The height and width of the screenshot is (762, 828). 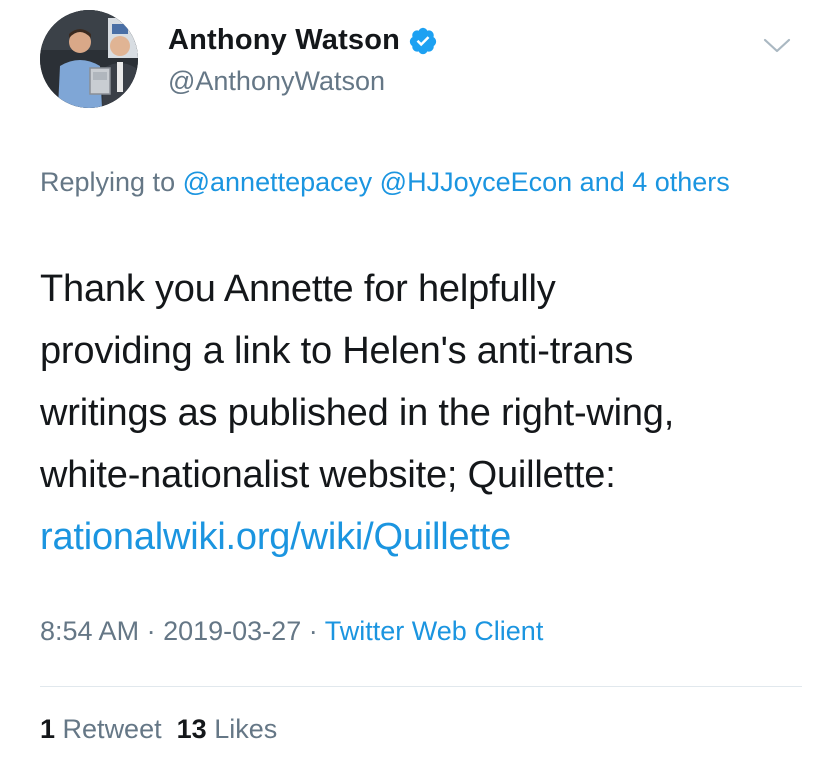 I want to click on retweet-count: 1, so click(x=48, y=729).